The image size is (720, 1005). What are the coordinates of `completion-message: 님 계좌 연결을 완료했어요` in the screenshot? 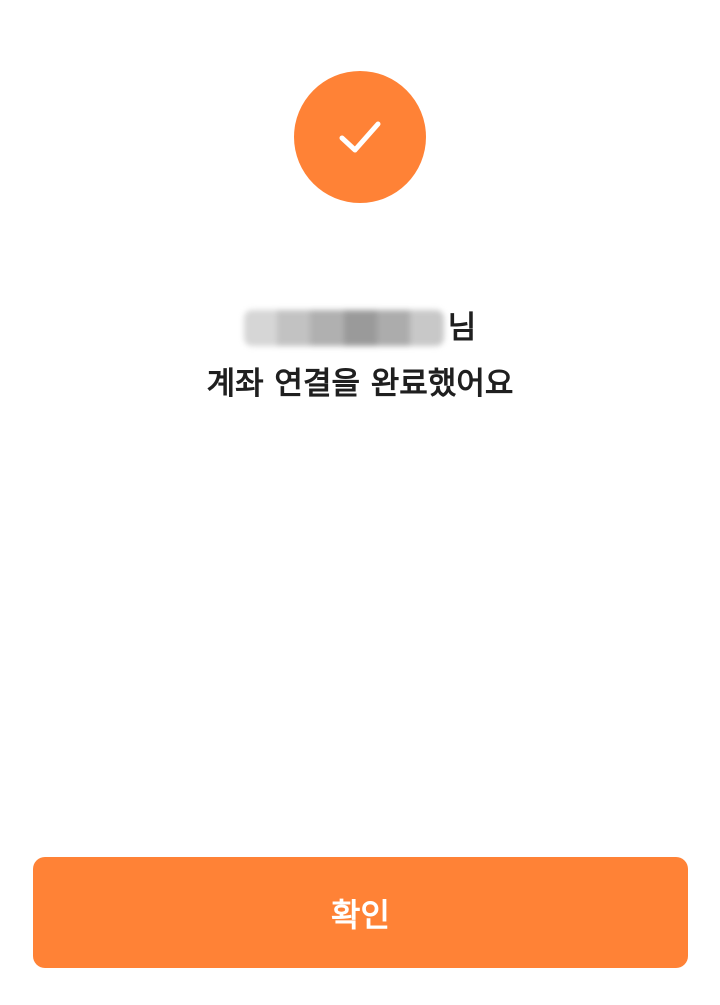 It's located at (360, 356).